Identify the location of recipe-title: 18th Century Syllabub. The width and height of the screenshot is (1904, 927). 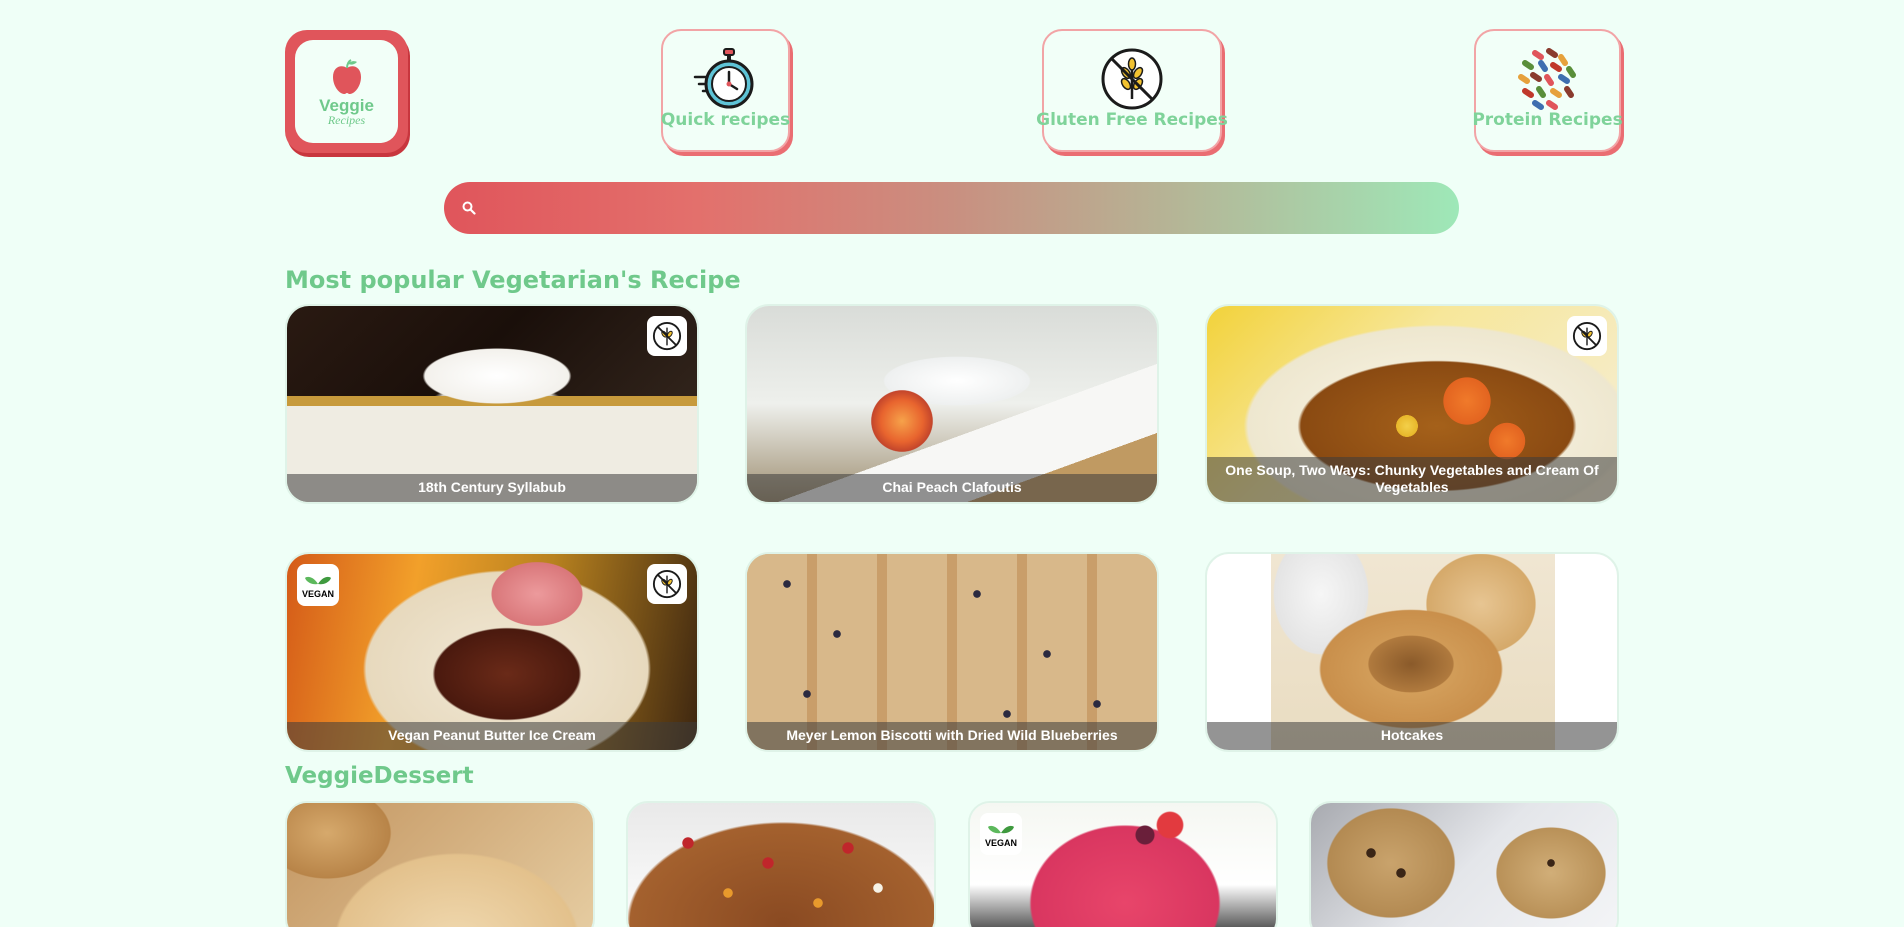
(492, 488).